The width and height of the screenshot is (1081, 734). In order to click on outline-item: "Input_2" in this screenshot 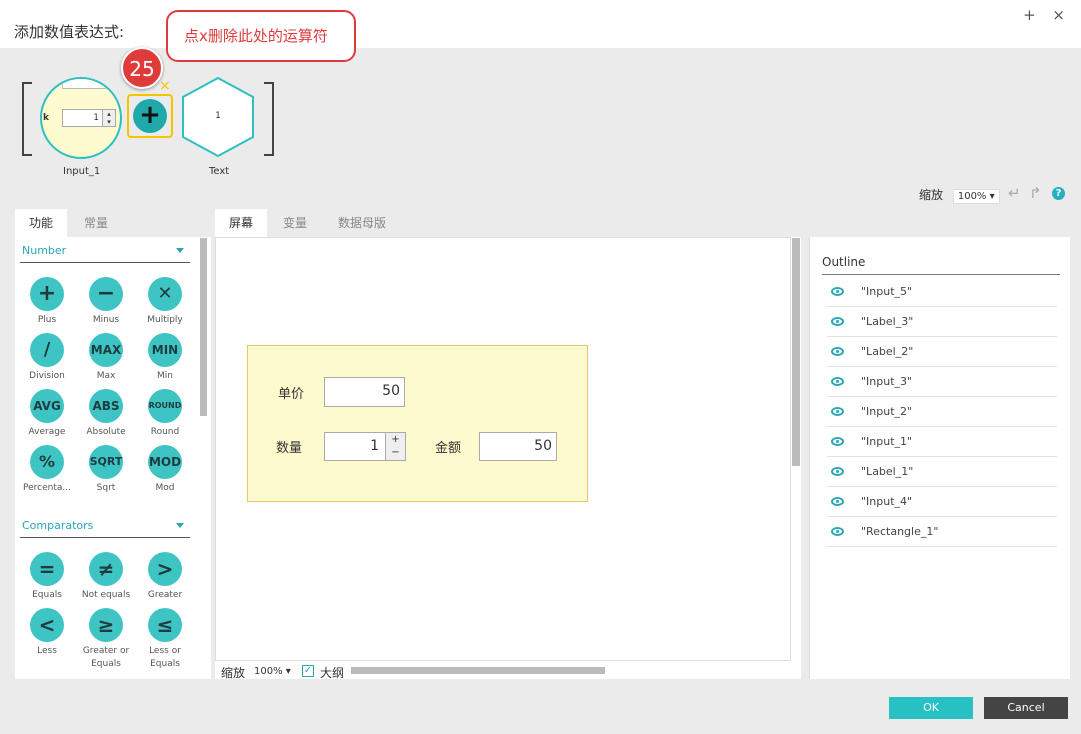, I will do `click(942, 412)`.